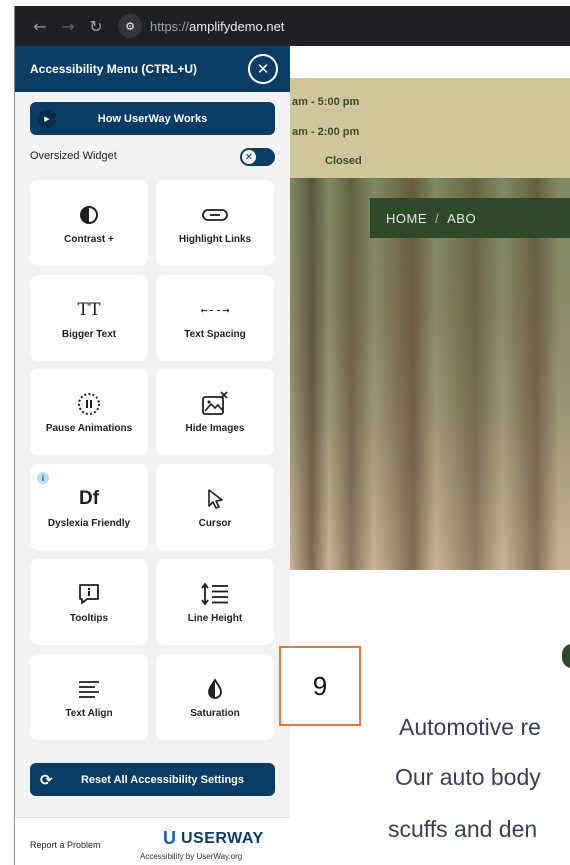 Image resolution: width=570 pixels, height=865 pixels. I want to click on link-icon, so click(215, 215).